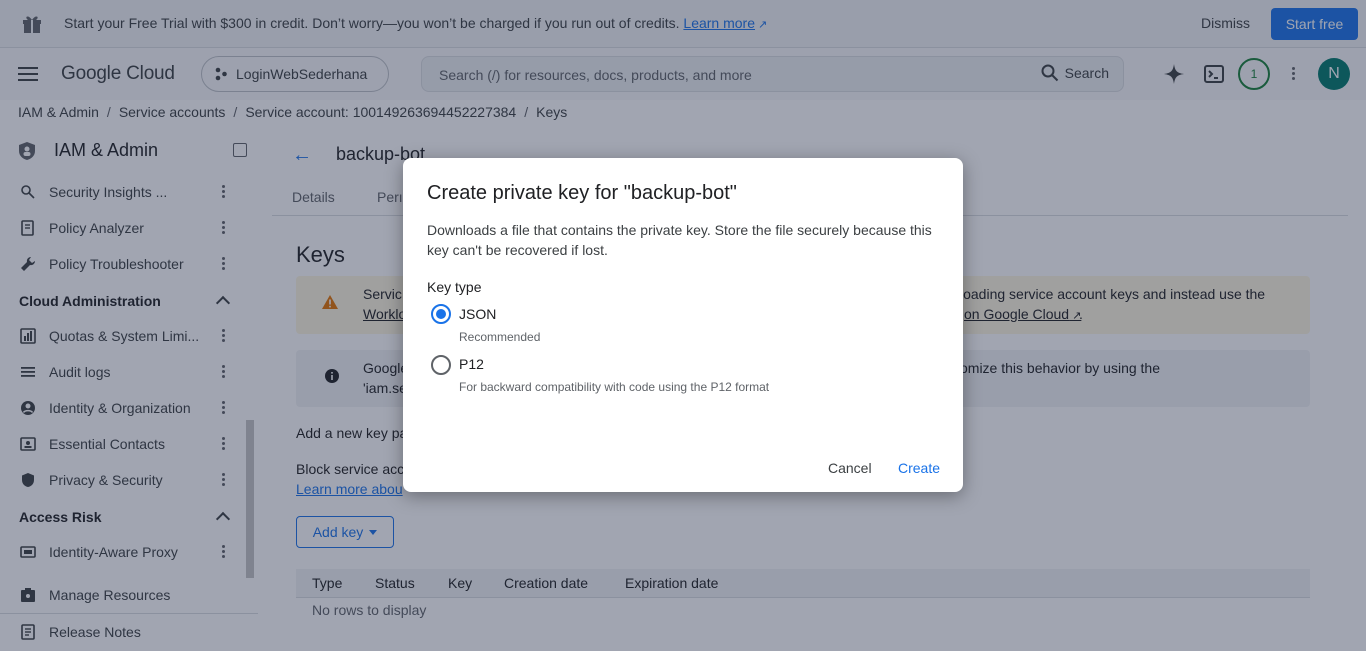  What do you see at coordinates (477, 314) in the screenshot?
I see `option-json-label: JSON` at bounding box center [477, 314].